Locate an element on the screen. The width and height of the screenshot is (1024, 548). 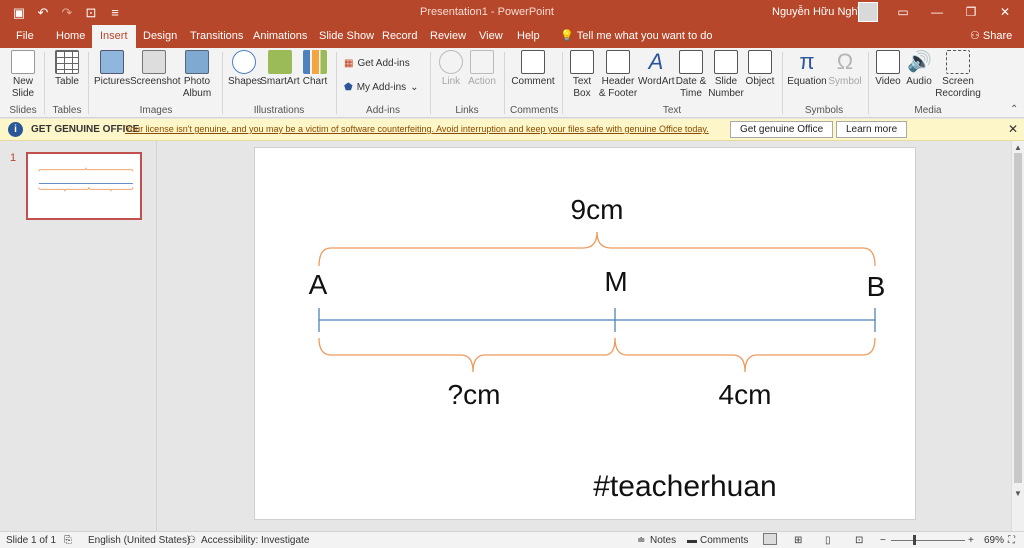
reading-view-icon: ▯ is located at coordinates (828, 540).